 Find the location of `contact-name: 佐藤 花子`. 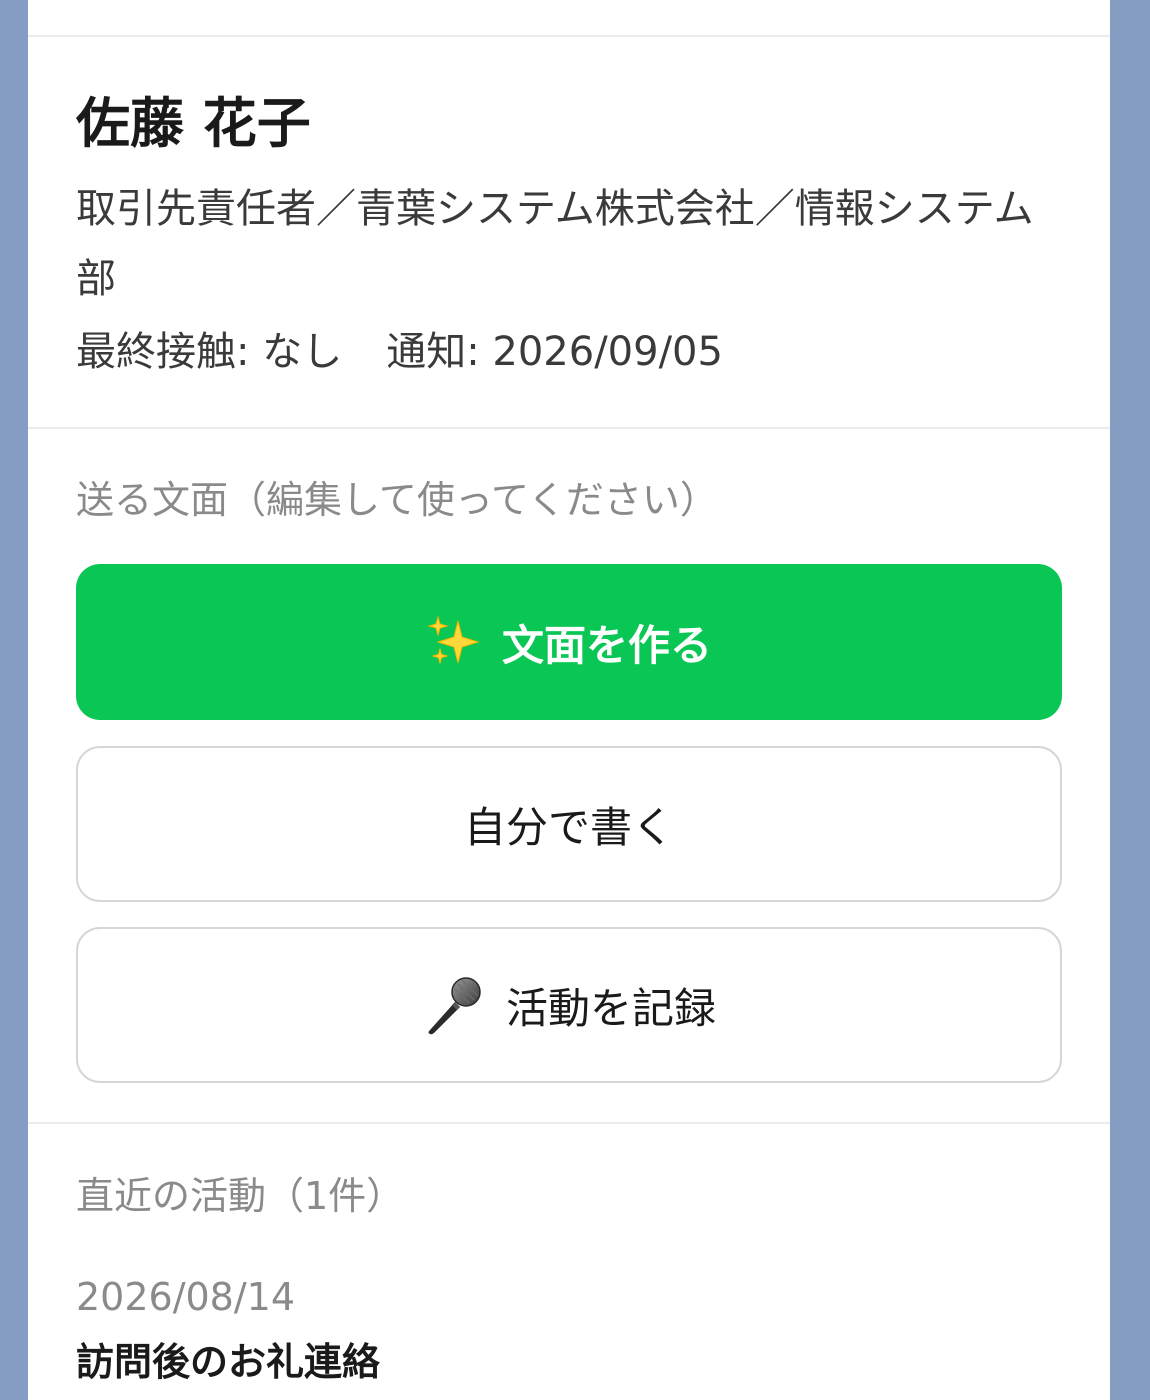

contact-name: 佐藤 花子 is located at coordinates (193, 123).